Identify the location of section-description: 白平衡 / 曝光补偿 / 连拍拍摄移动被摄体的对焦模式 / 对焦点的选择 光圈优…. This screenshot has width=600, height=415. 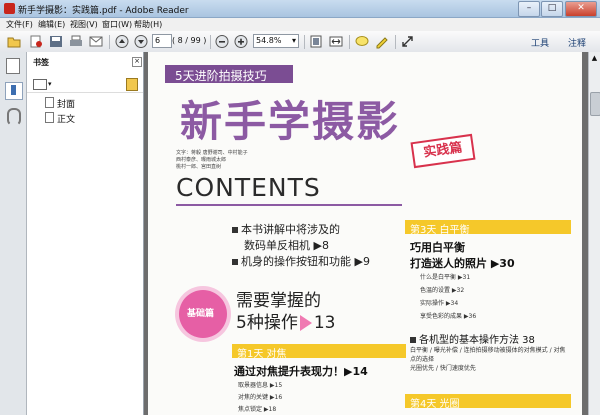
(488, 359).